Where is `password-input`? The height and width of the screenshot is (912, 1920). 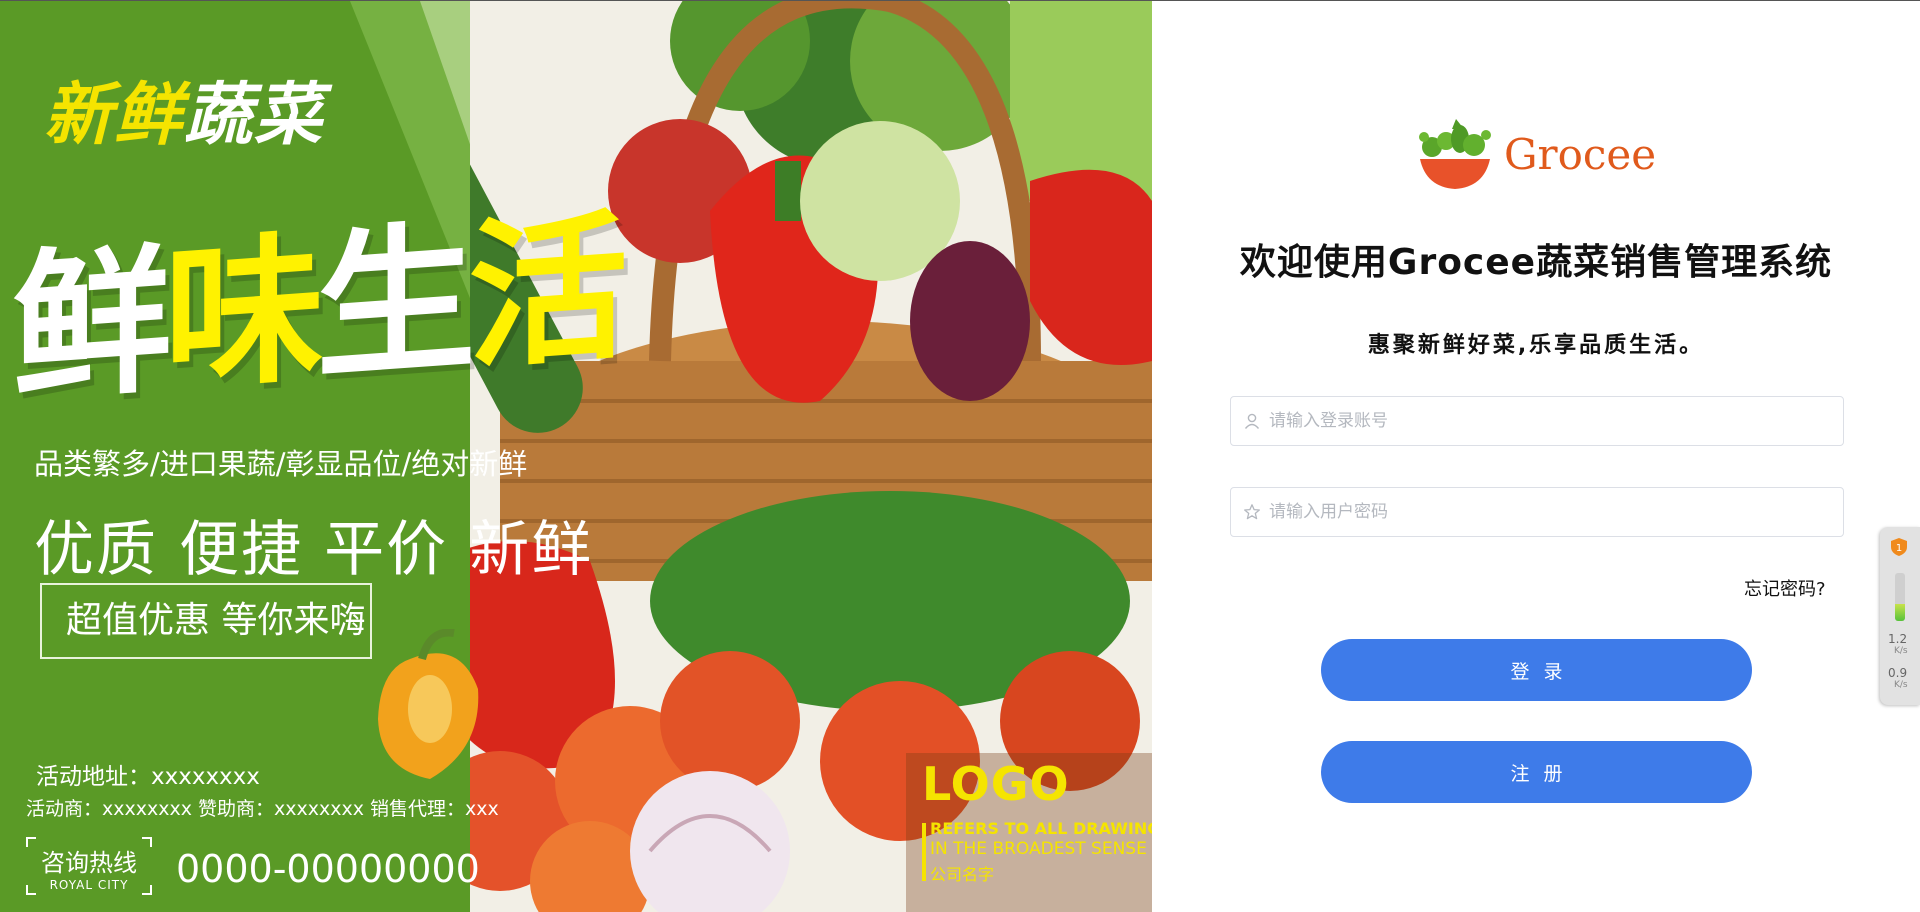 password-input is located at coordinates (1549, 512).